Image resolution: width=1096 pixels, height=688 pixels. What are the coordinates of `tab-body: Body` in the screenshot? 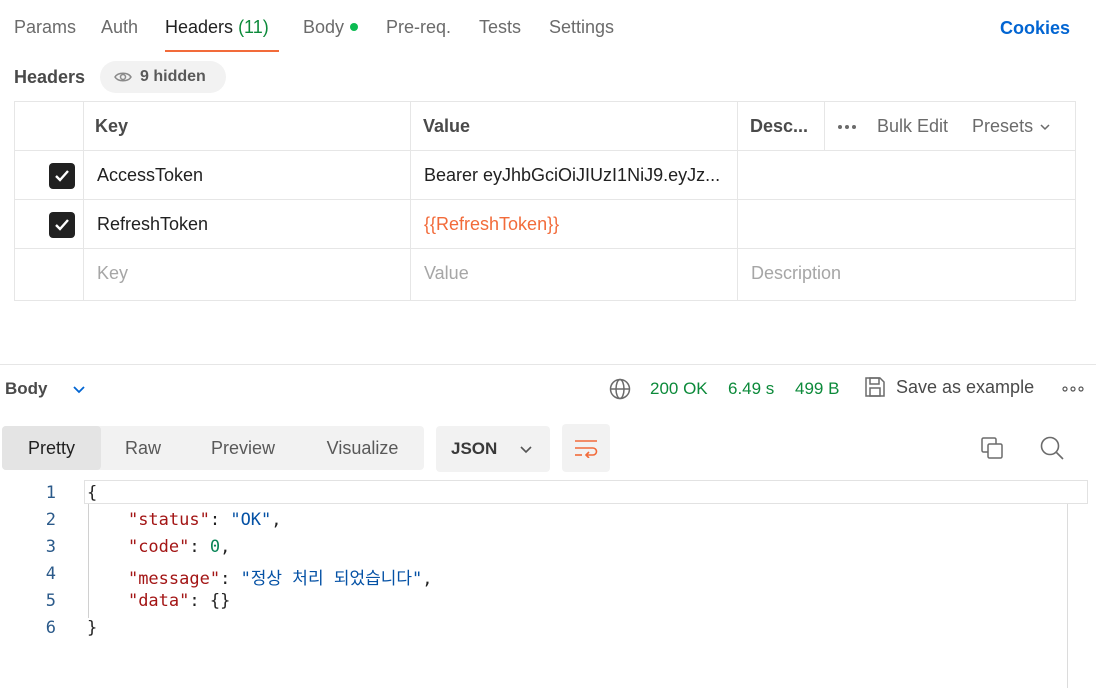 It's located at (331, 27).